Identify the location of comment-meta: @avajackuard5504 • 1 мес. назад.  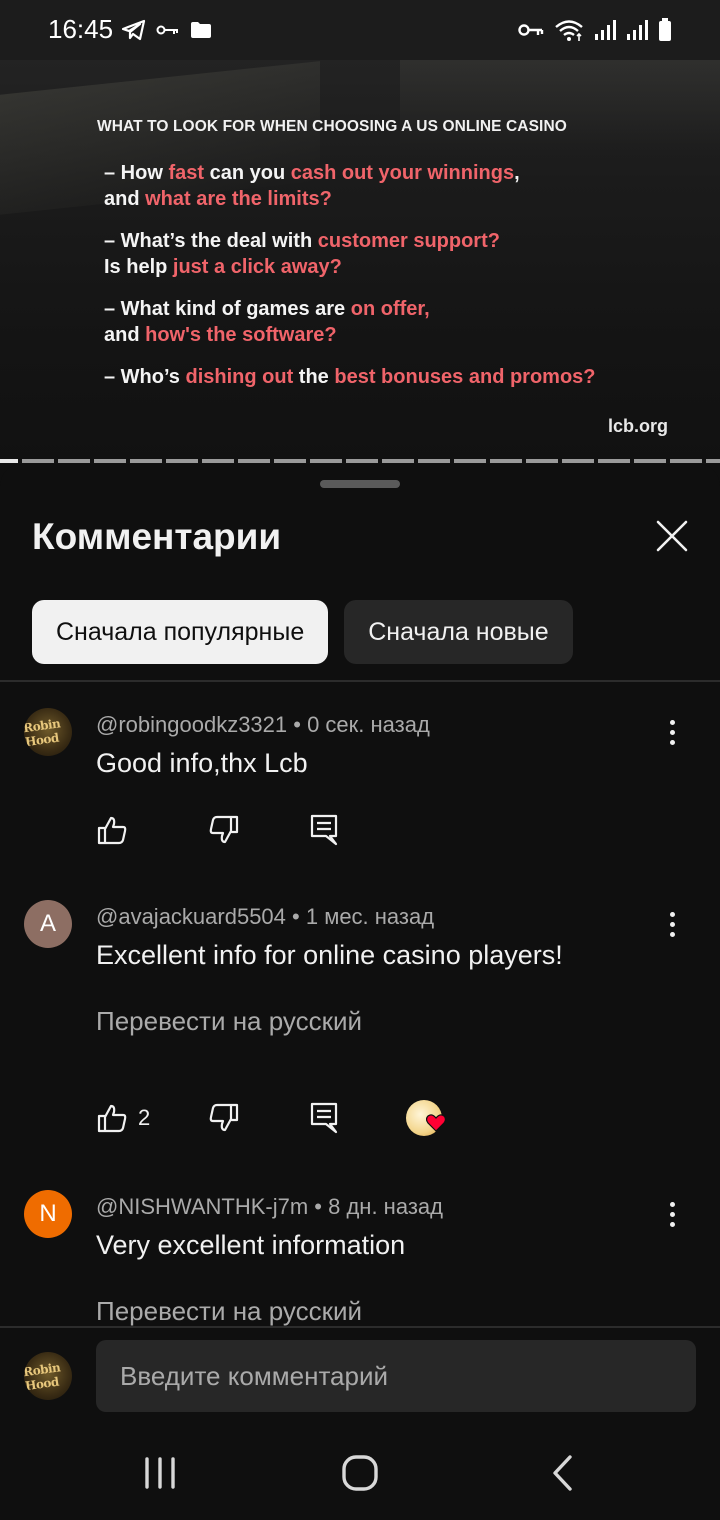
(265, 916).